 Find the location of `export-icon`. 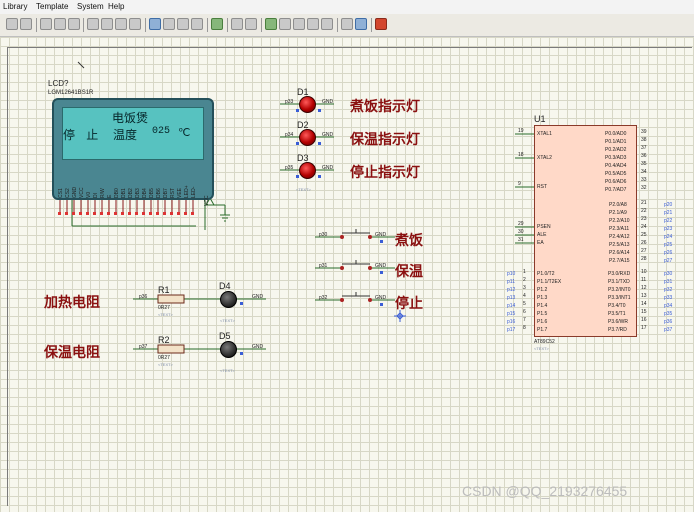

export-icon is located at coordinates (361, 24).